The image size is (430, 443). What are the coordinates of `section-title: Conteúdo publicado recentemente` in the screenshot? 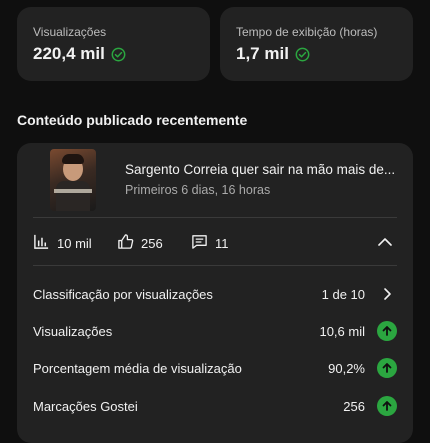 It's located at (132, 120).